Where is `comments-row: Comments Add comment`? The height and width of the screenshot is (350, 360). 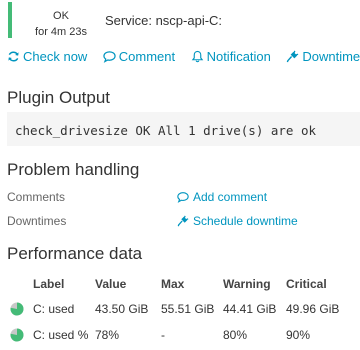 comments-row: Comments Add comment is located at coordinates (183, 198).